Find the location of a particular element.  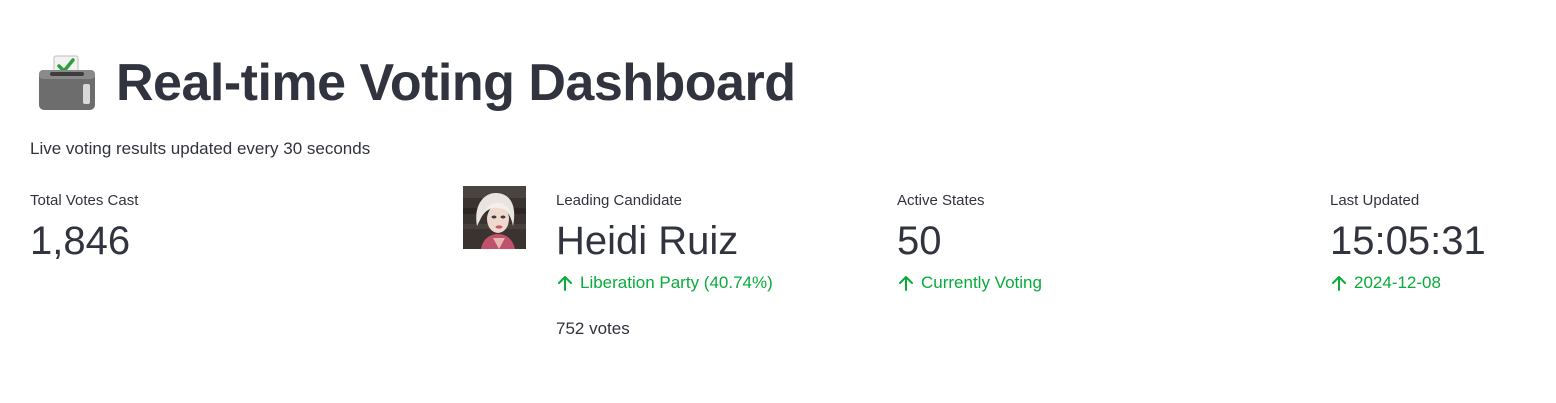

metric-delta-text: Currently Voting is located at coordinates (981, 282).